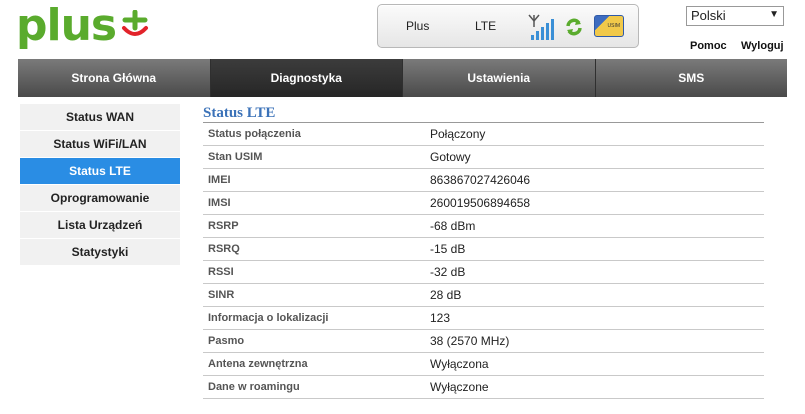 The height and width of the screenshot is (414, 805). Describe the element at coordinates (316, 134) in the screenshot. I see `row-label: Status połączenia` at that location.